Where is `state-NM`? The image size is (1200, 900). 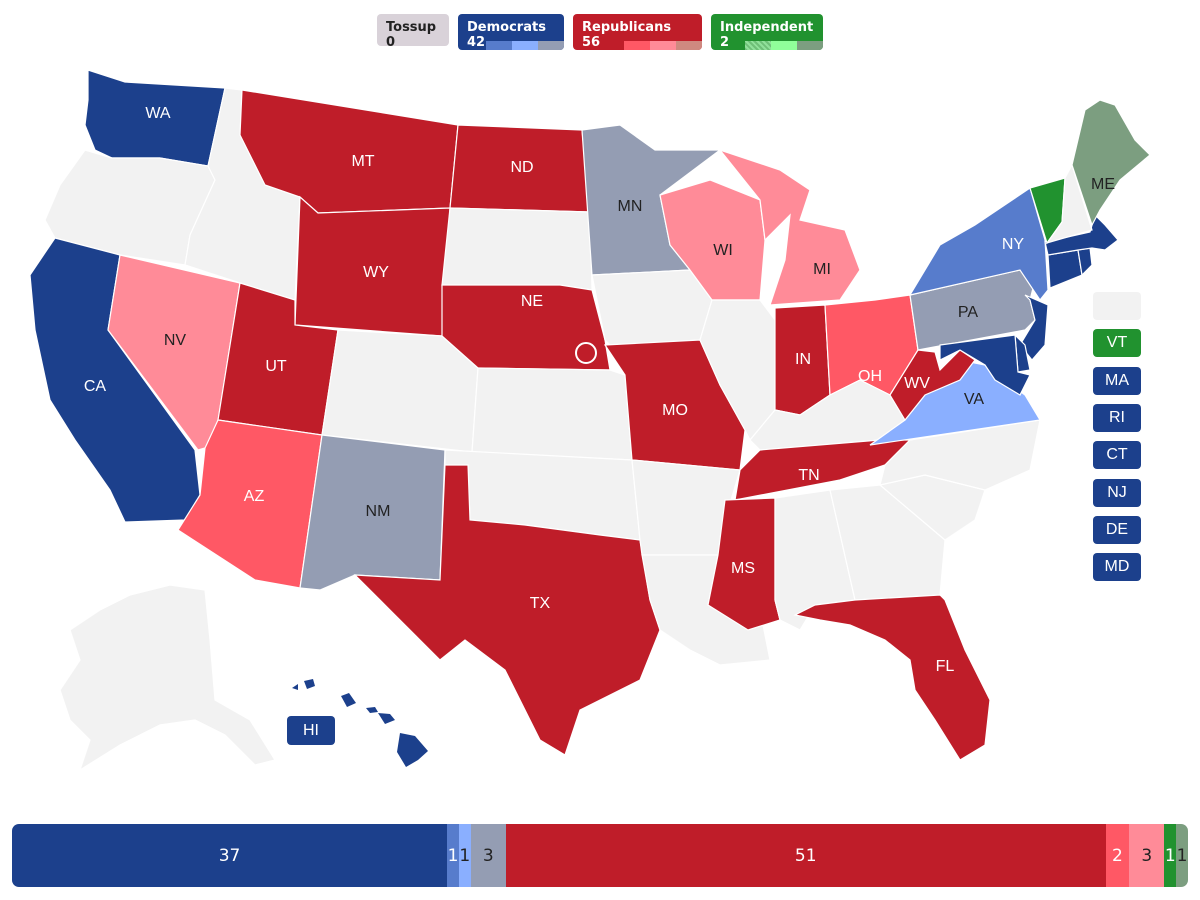
state-NM is located at coordinates (372, 512).